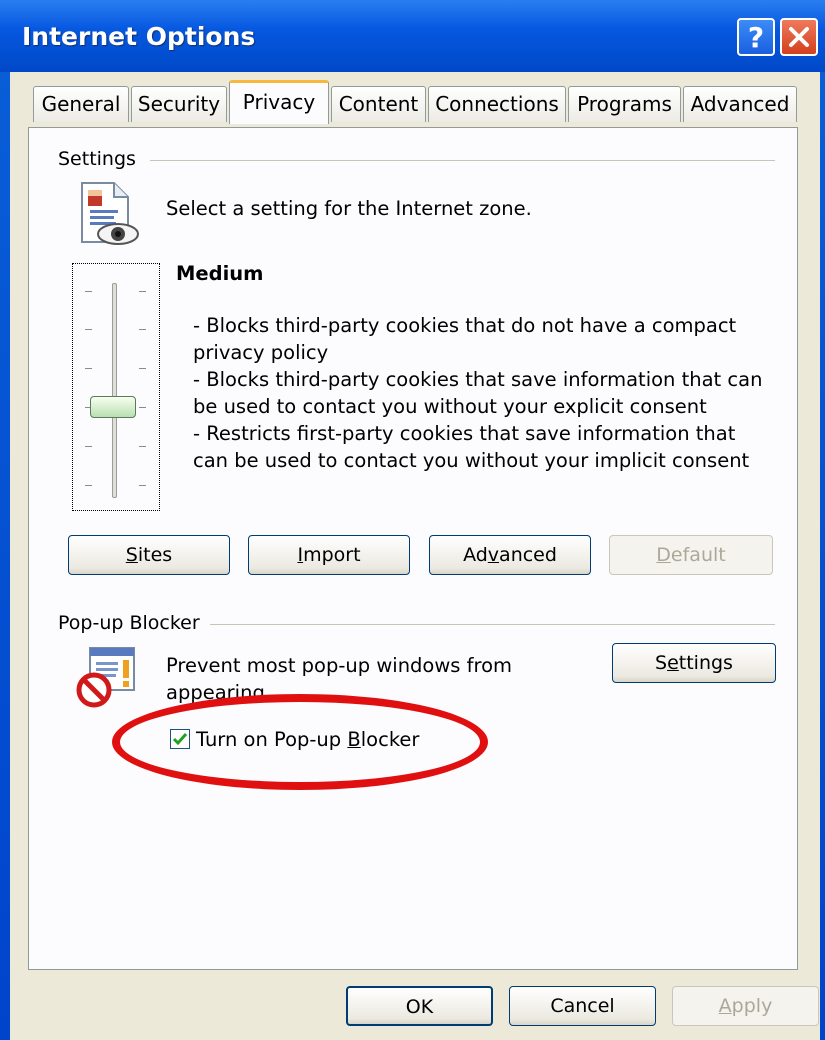  Describe the element at coordinates (149, 555) in the screenshot. I see `sites-button: Sites` at that location.